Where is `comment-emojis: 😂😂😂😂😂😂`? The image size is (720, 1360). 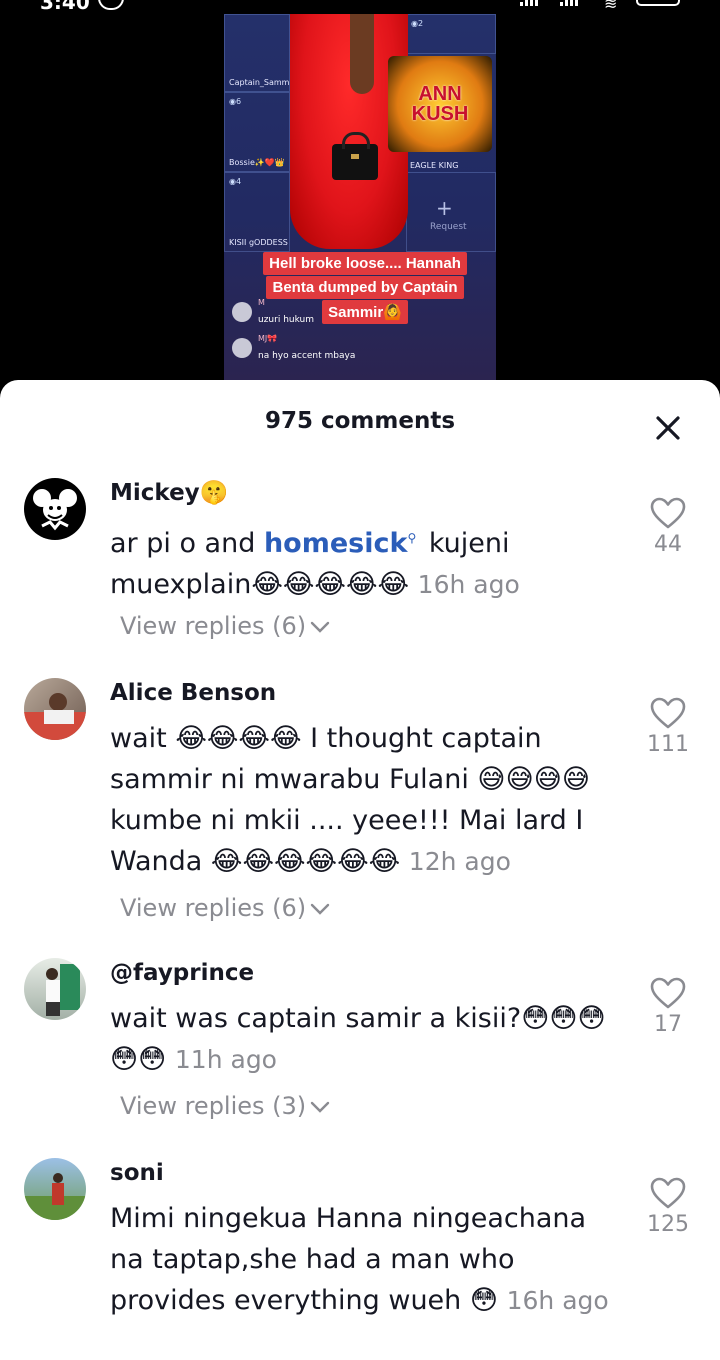
comment-emojis: 😂😂😂😂😂😂 is located at coordinates (305, 861).